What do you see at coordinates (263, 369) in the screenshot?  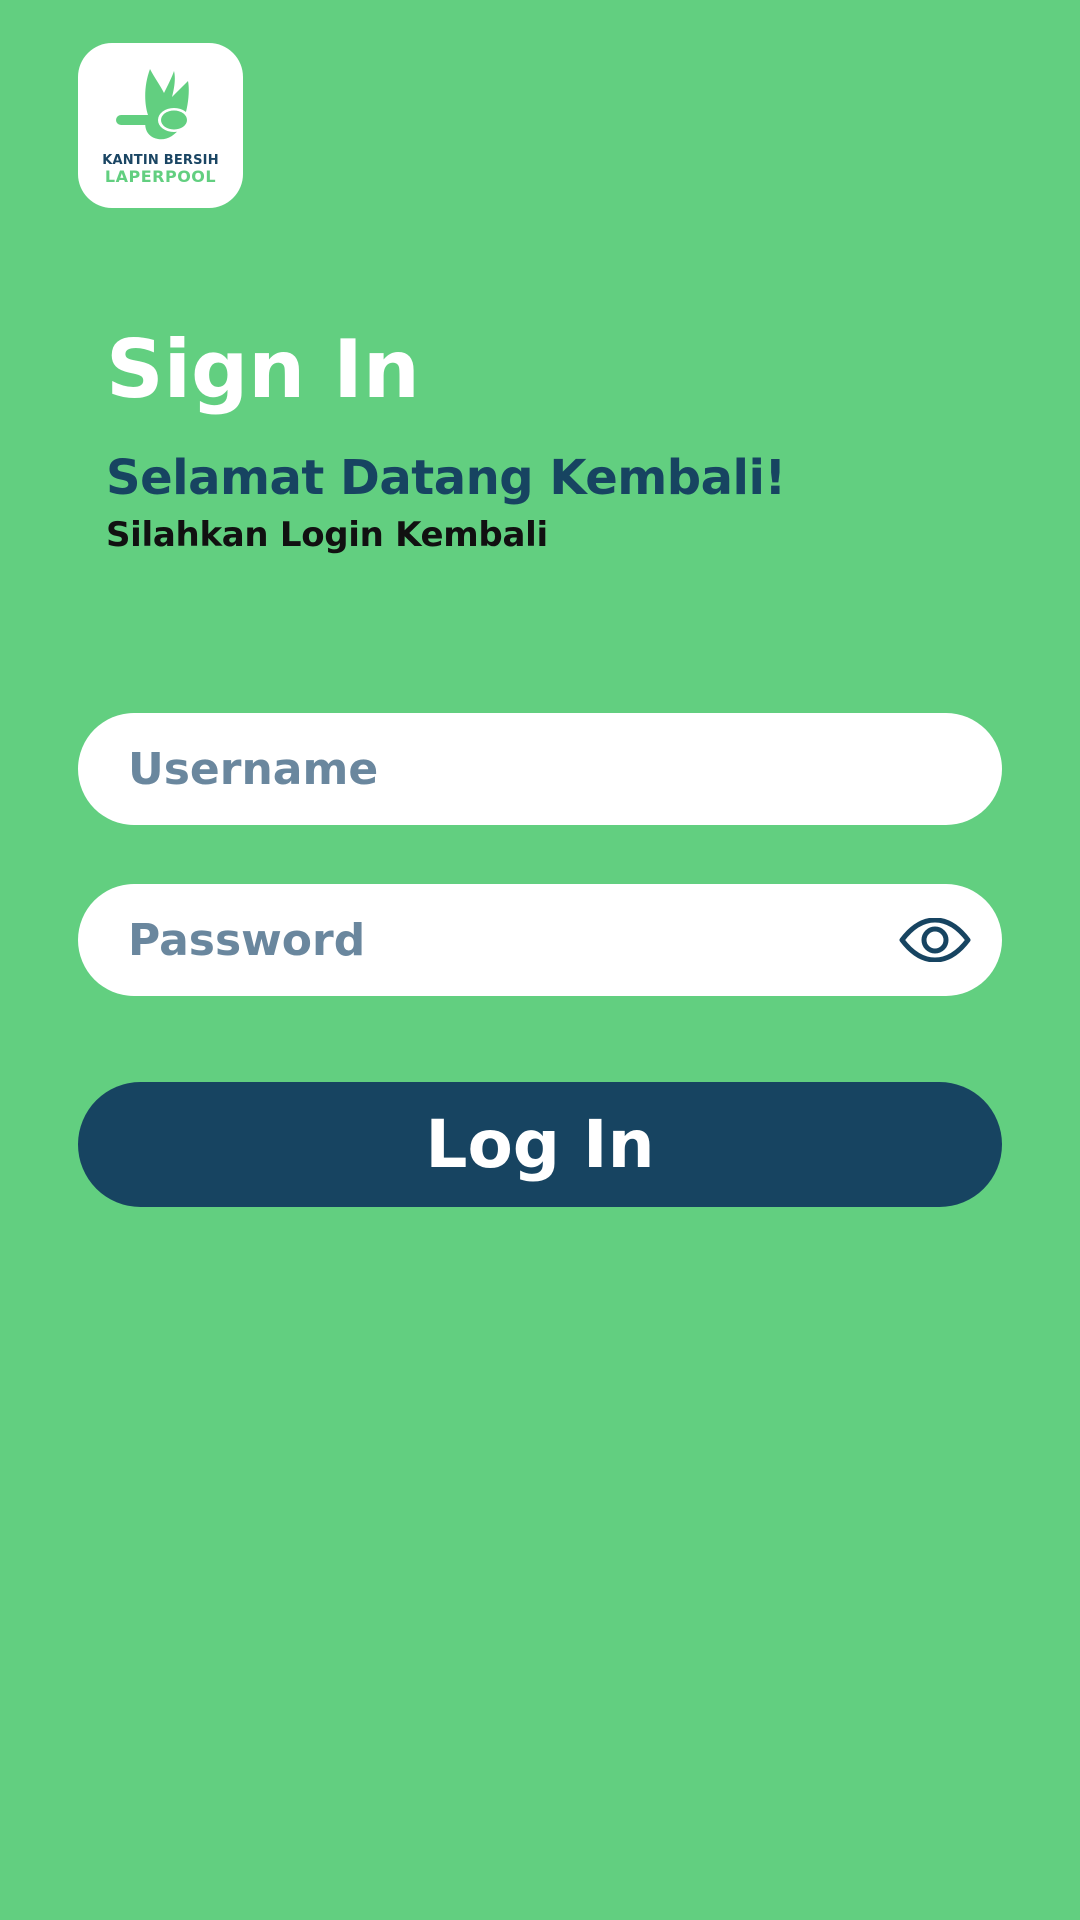 I see `page-title: Sign In` at bounding box center [263, 369].